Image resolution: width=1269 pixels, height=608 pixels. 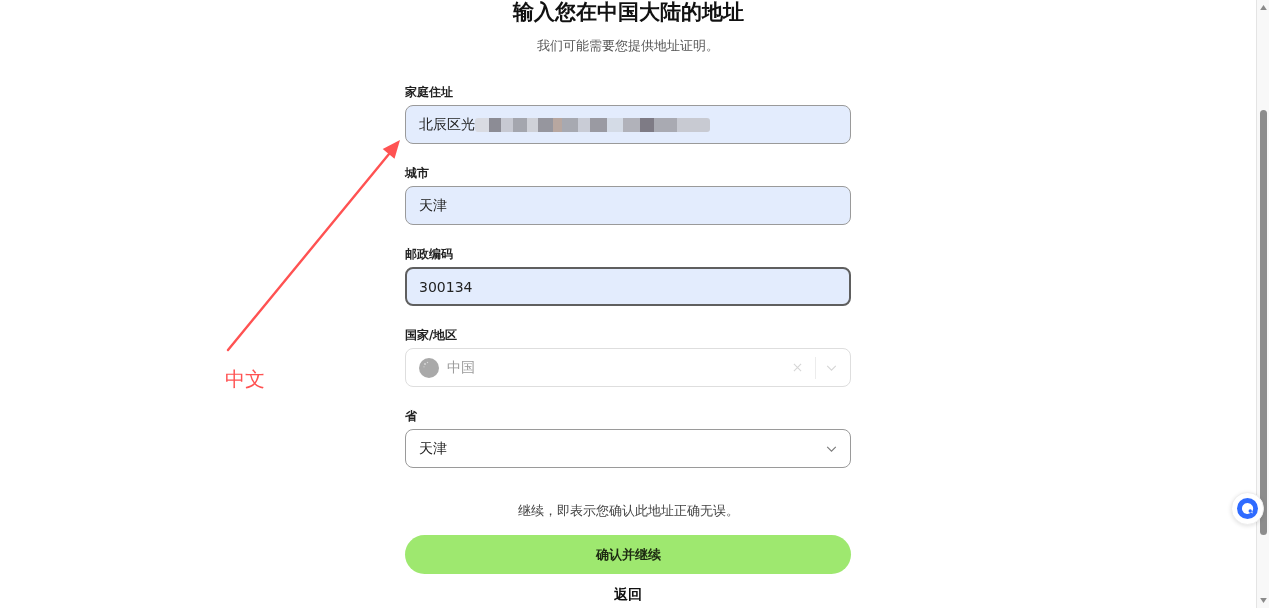 I want to click on scrollbar, so click(x=1263, y=304).